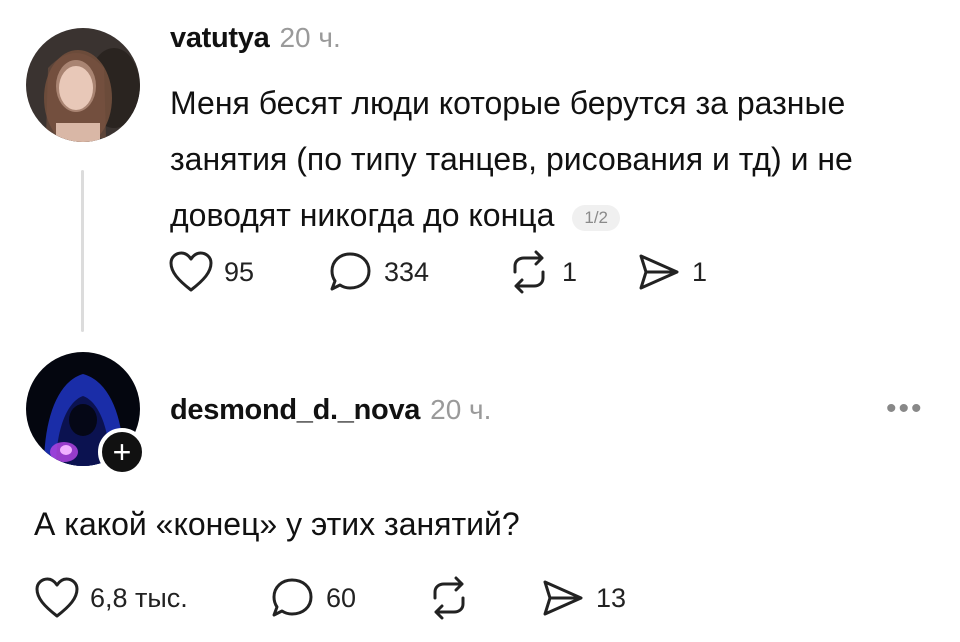  What do you see at coordinates (905, 409) in the screenshot?
I see `more-dots-icon: •••` at bounding box center [905, 409].